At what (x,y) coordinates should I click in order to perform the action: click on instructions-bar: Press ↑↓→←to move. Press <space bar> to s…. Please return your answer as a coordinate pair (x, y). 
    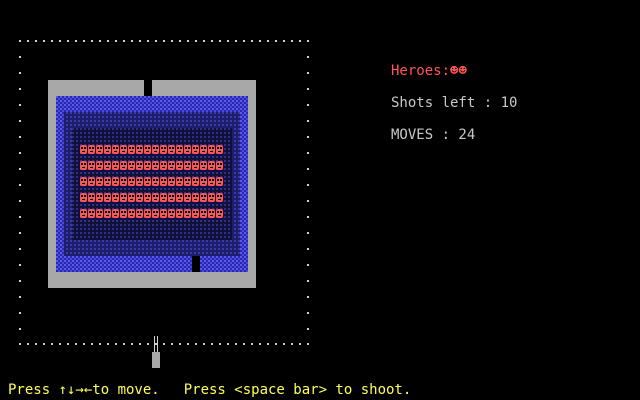
    Looking at the image, I should click on (209, 390).